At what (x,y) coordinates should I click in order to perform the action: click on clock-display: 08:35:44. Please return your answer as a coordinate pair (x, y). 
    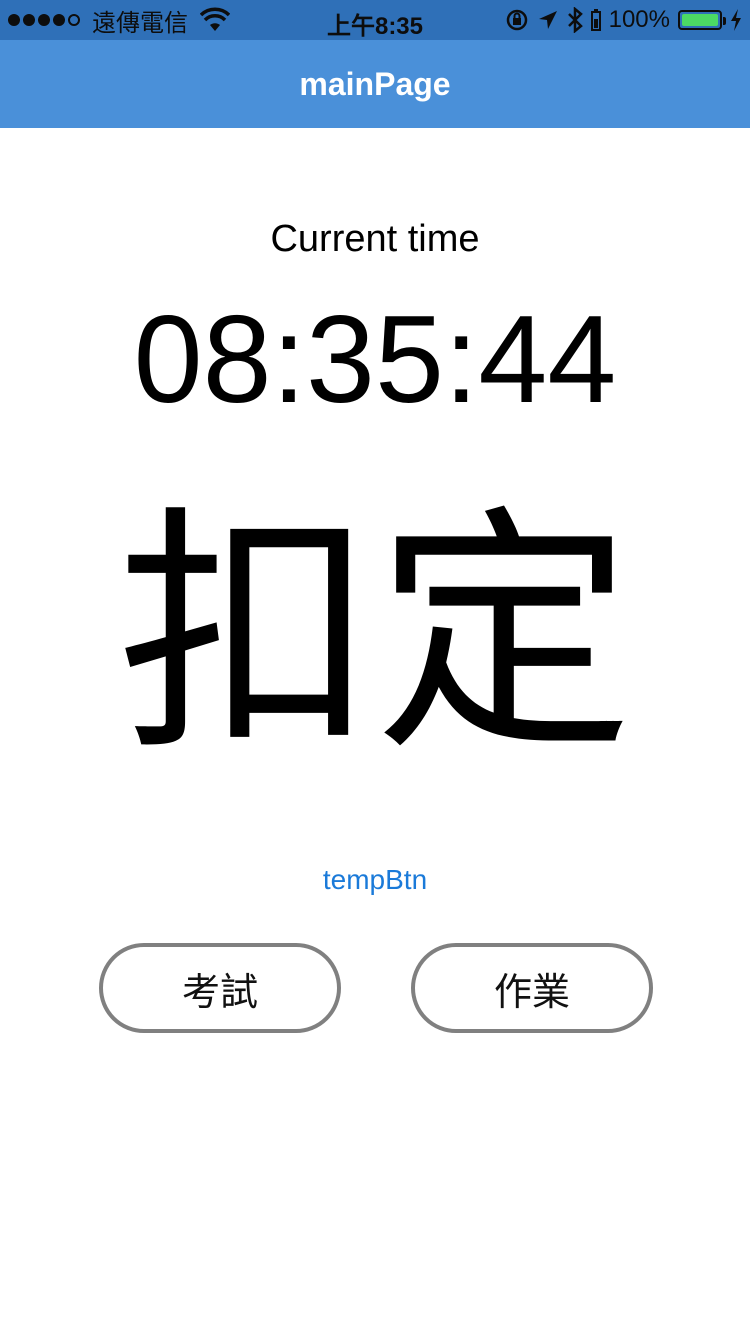
    Looking at the image, I should click on (375, 360).